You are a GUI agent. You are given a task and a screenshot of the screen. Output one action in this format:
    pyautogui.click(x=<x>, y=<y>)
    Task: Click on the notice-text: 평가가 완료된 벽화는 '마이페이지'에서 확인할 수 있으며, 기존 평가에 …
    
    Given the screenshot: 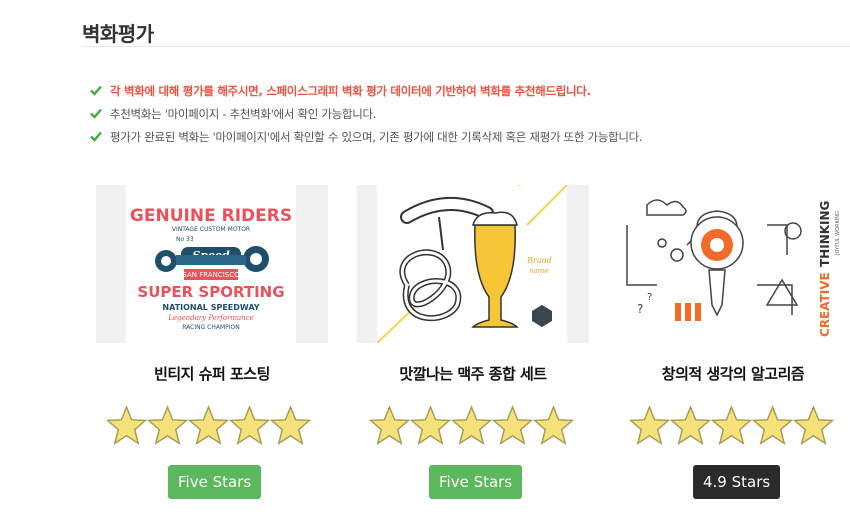 What is the action you would take?
    pyautogui.click(x=376, y=137)
    